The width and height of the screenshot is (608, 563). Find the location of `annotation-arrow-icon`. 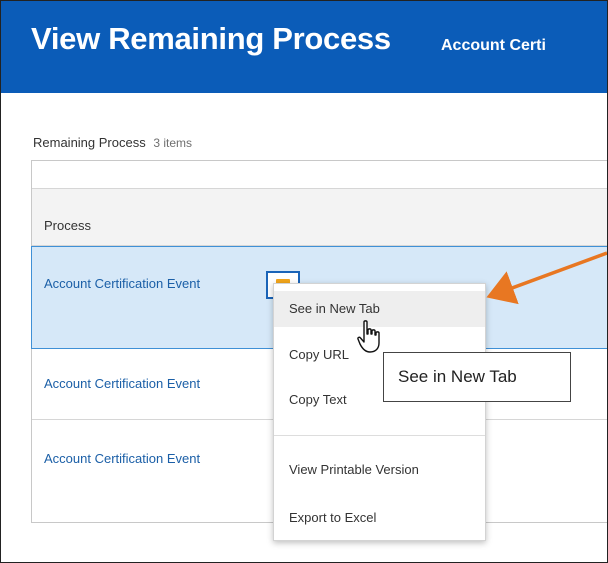

annotation-arrow-icon is located at coordinates (546, 278).